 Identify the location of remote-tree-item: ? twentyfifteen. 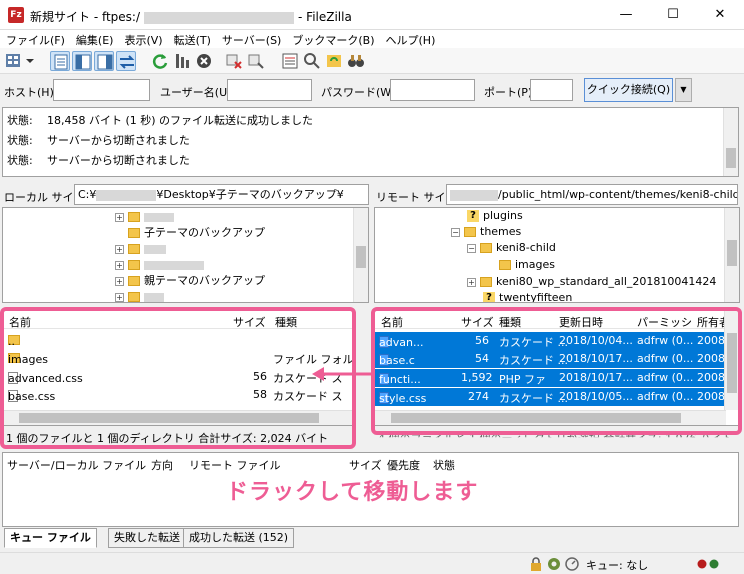
(527, 296).